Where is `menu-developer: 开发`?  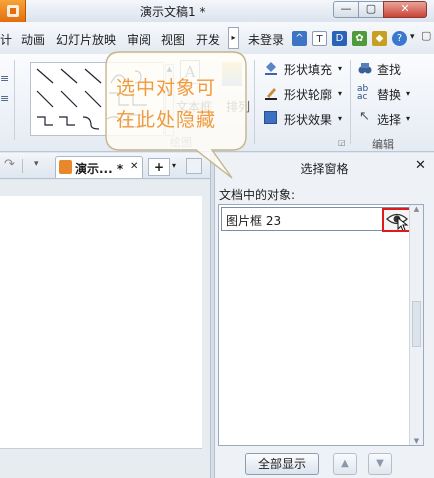 menu-developer: 开发 is located at coordinates (208, 39).